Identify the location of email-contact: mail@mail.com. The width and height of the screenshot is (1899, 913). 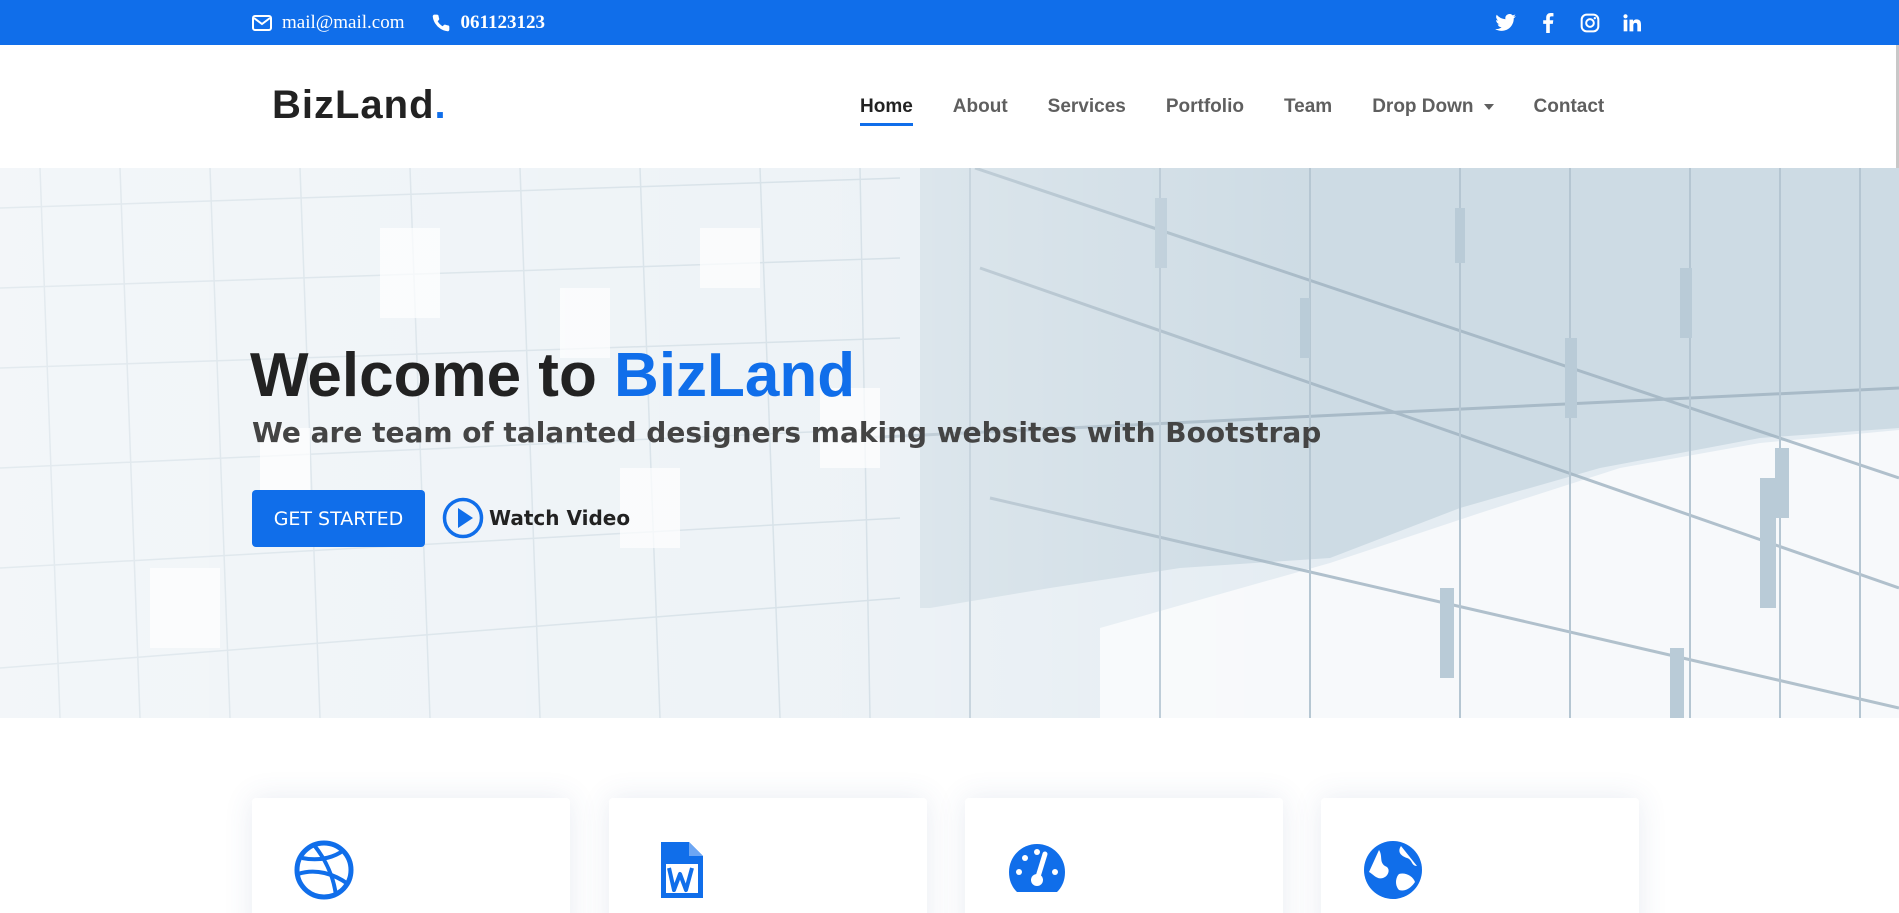
(328, 23).